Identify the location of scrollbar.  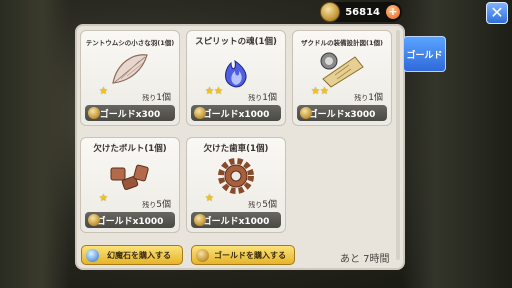
(398, 145).